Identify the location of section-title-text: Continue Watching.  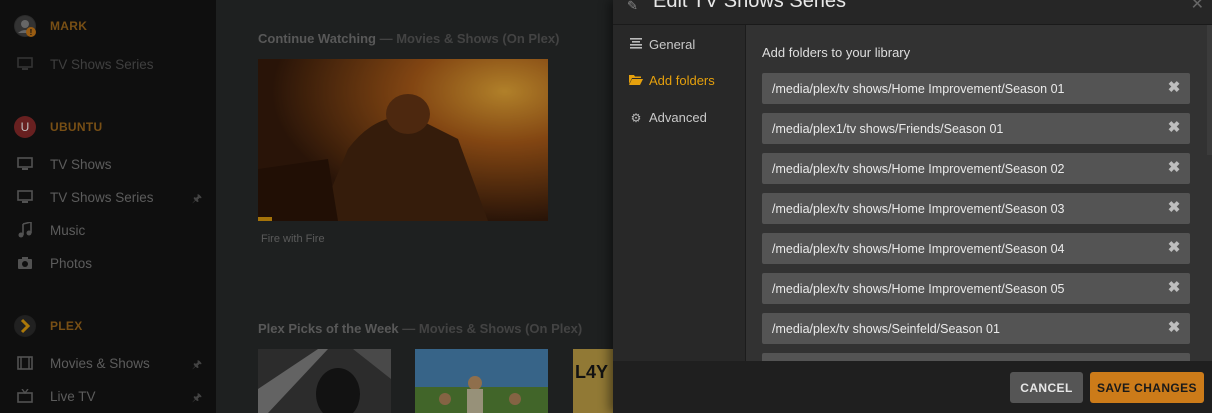
(317, 38).